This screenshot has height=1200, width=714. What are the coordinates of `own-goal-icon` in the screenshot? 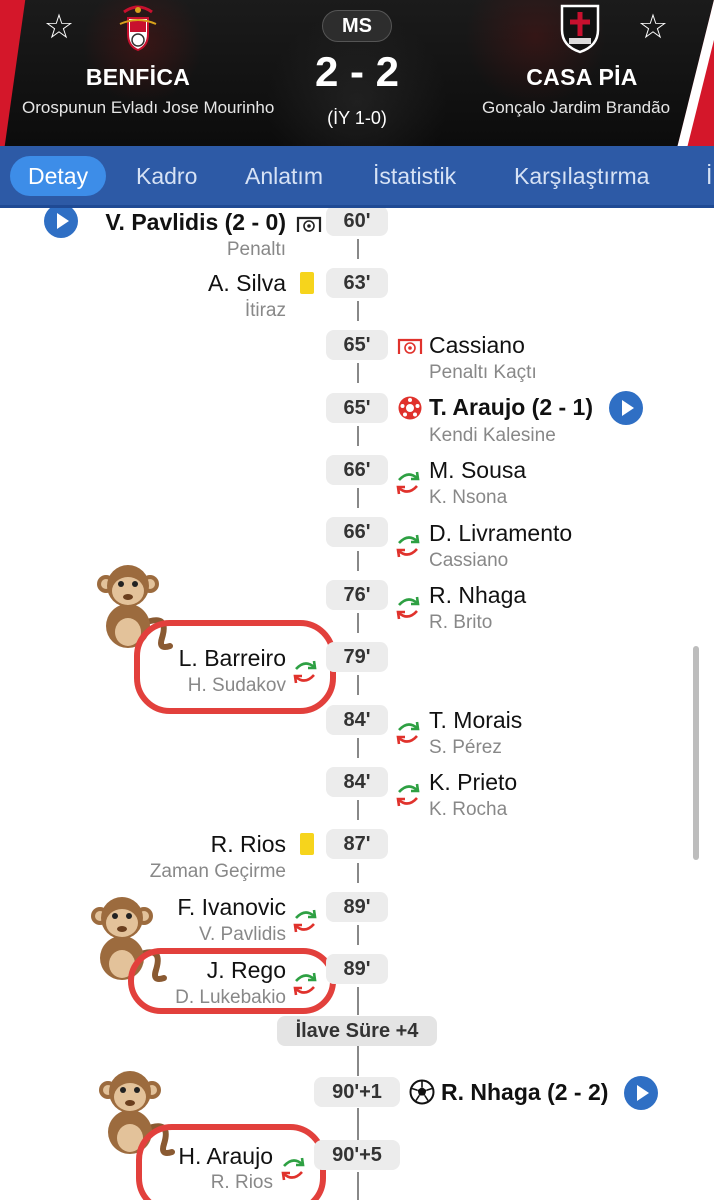 It's located at (410, 408).